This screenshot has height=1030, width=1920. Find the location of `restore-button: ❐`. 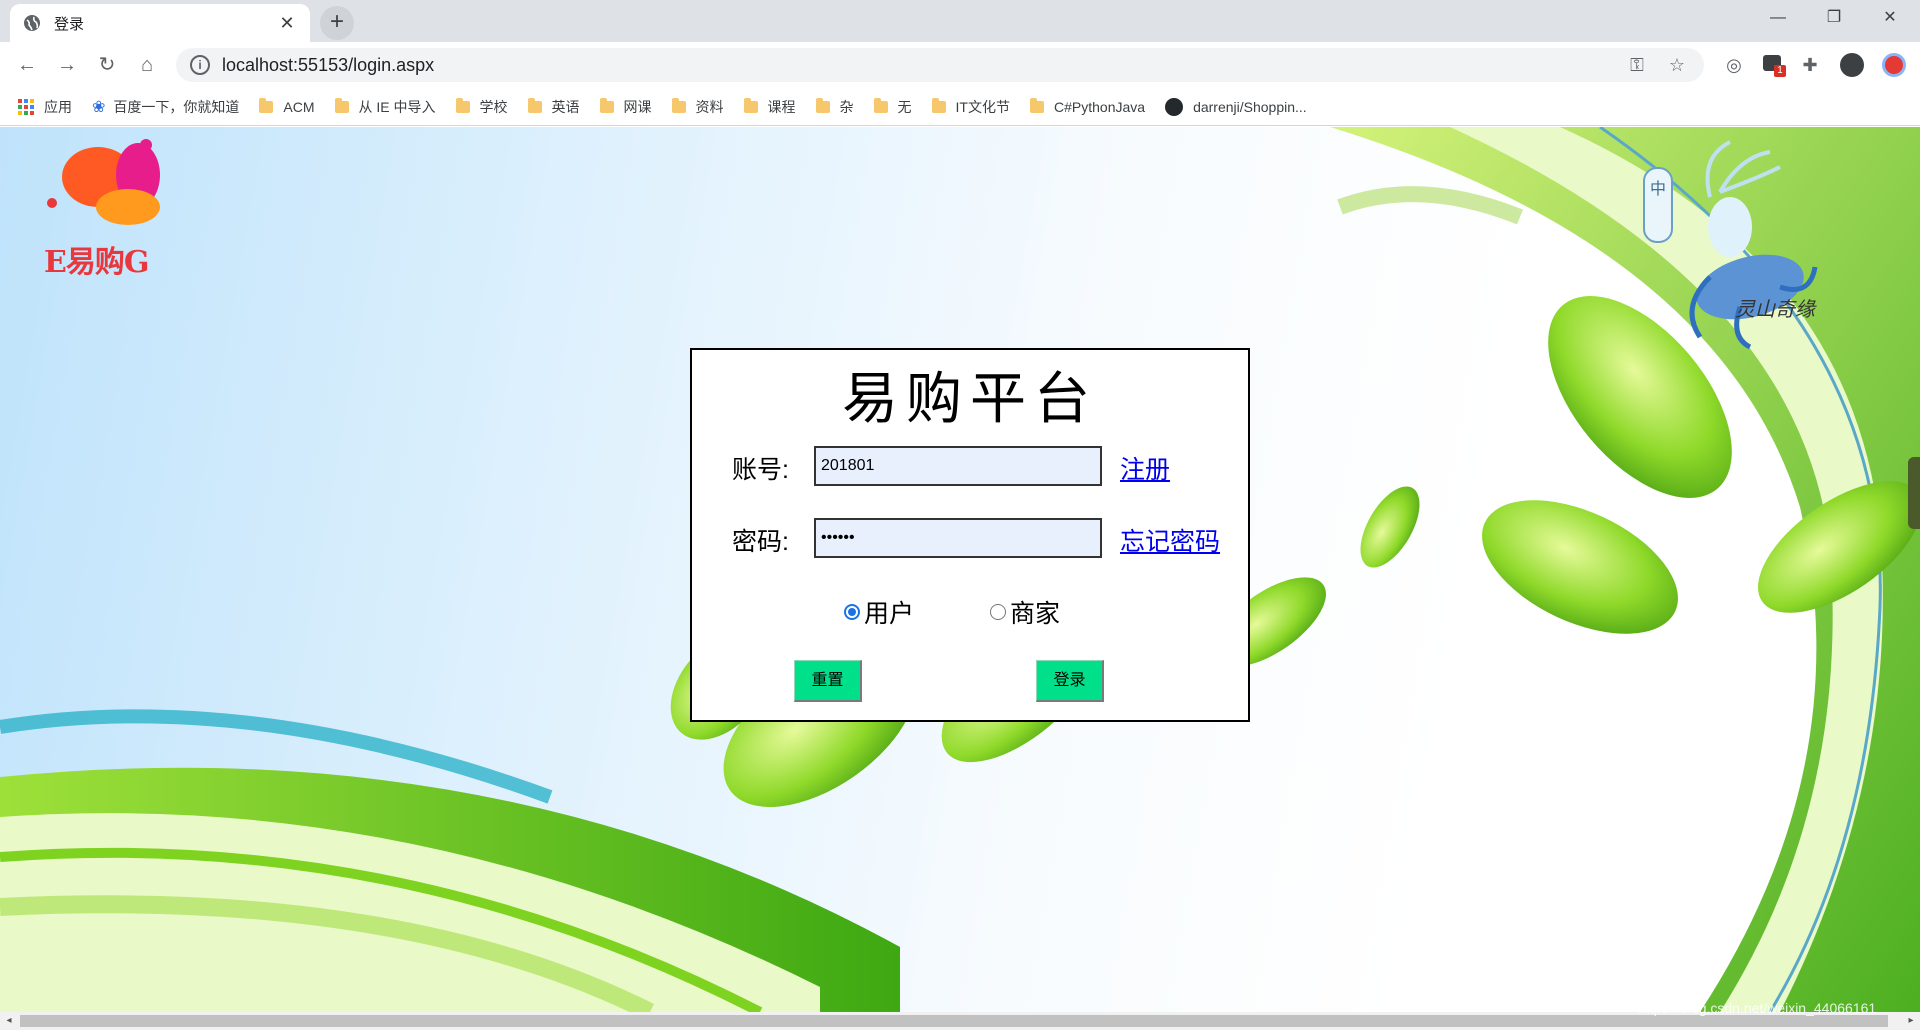

restore-button: ❐ is located at coordinates (1834, 18).